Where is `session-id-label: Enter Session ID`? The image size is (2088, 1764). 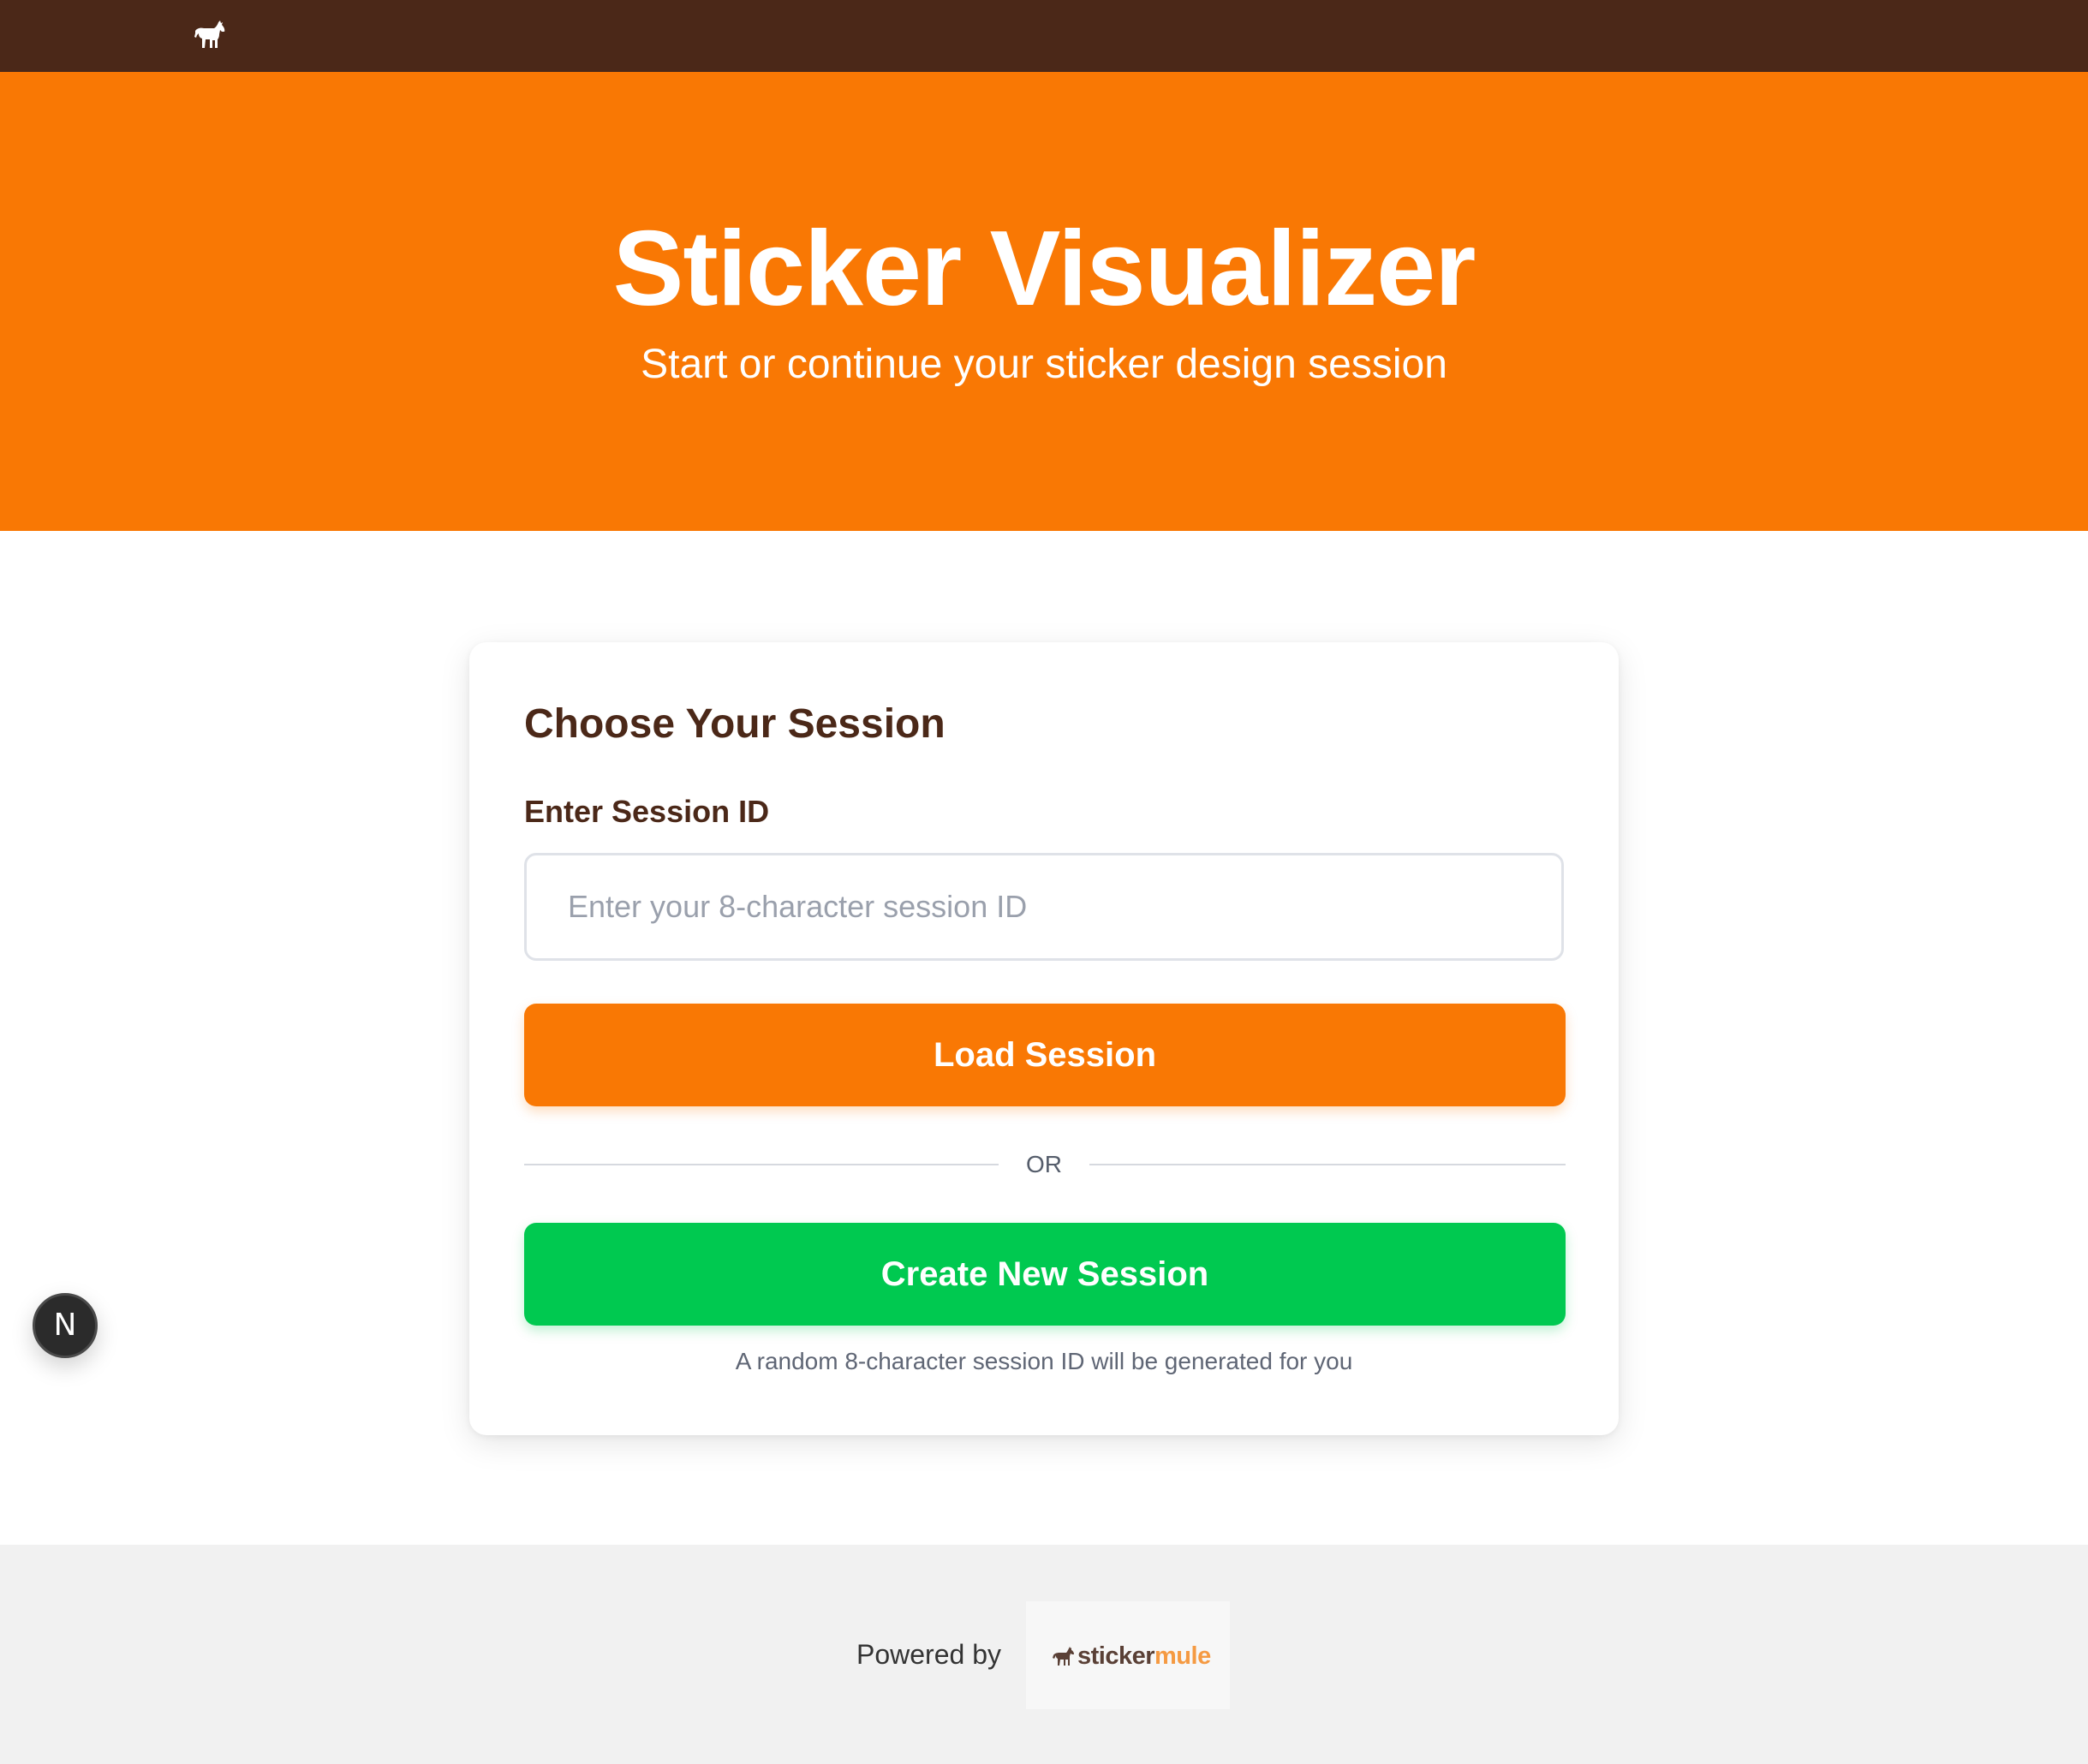
session-id-label: Enter Session ID is located at coordinates (647, 812).